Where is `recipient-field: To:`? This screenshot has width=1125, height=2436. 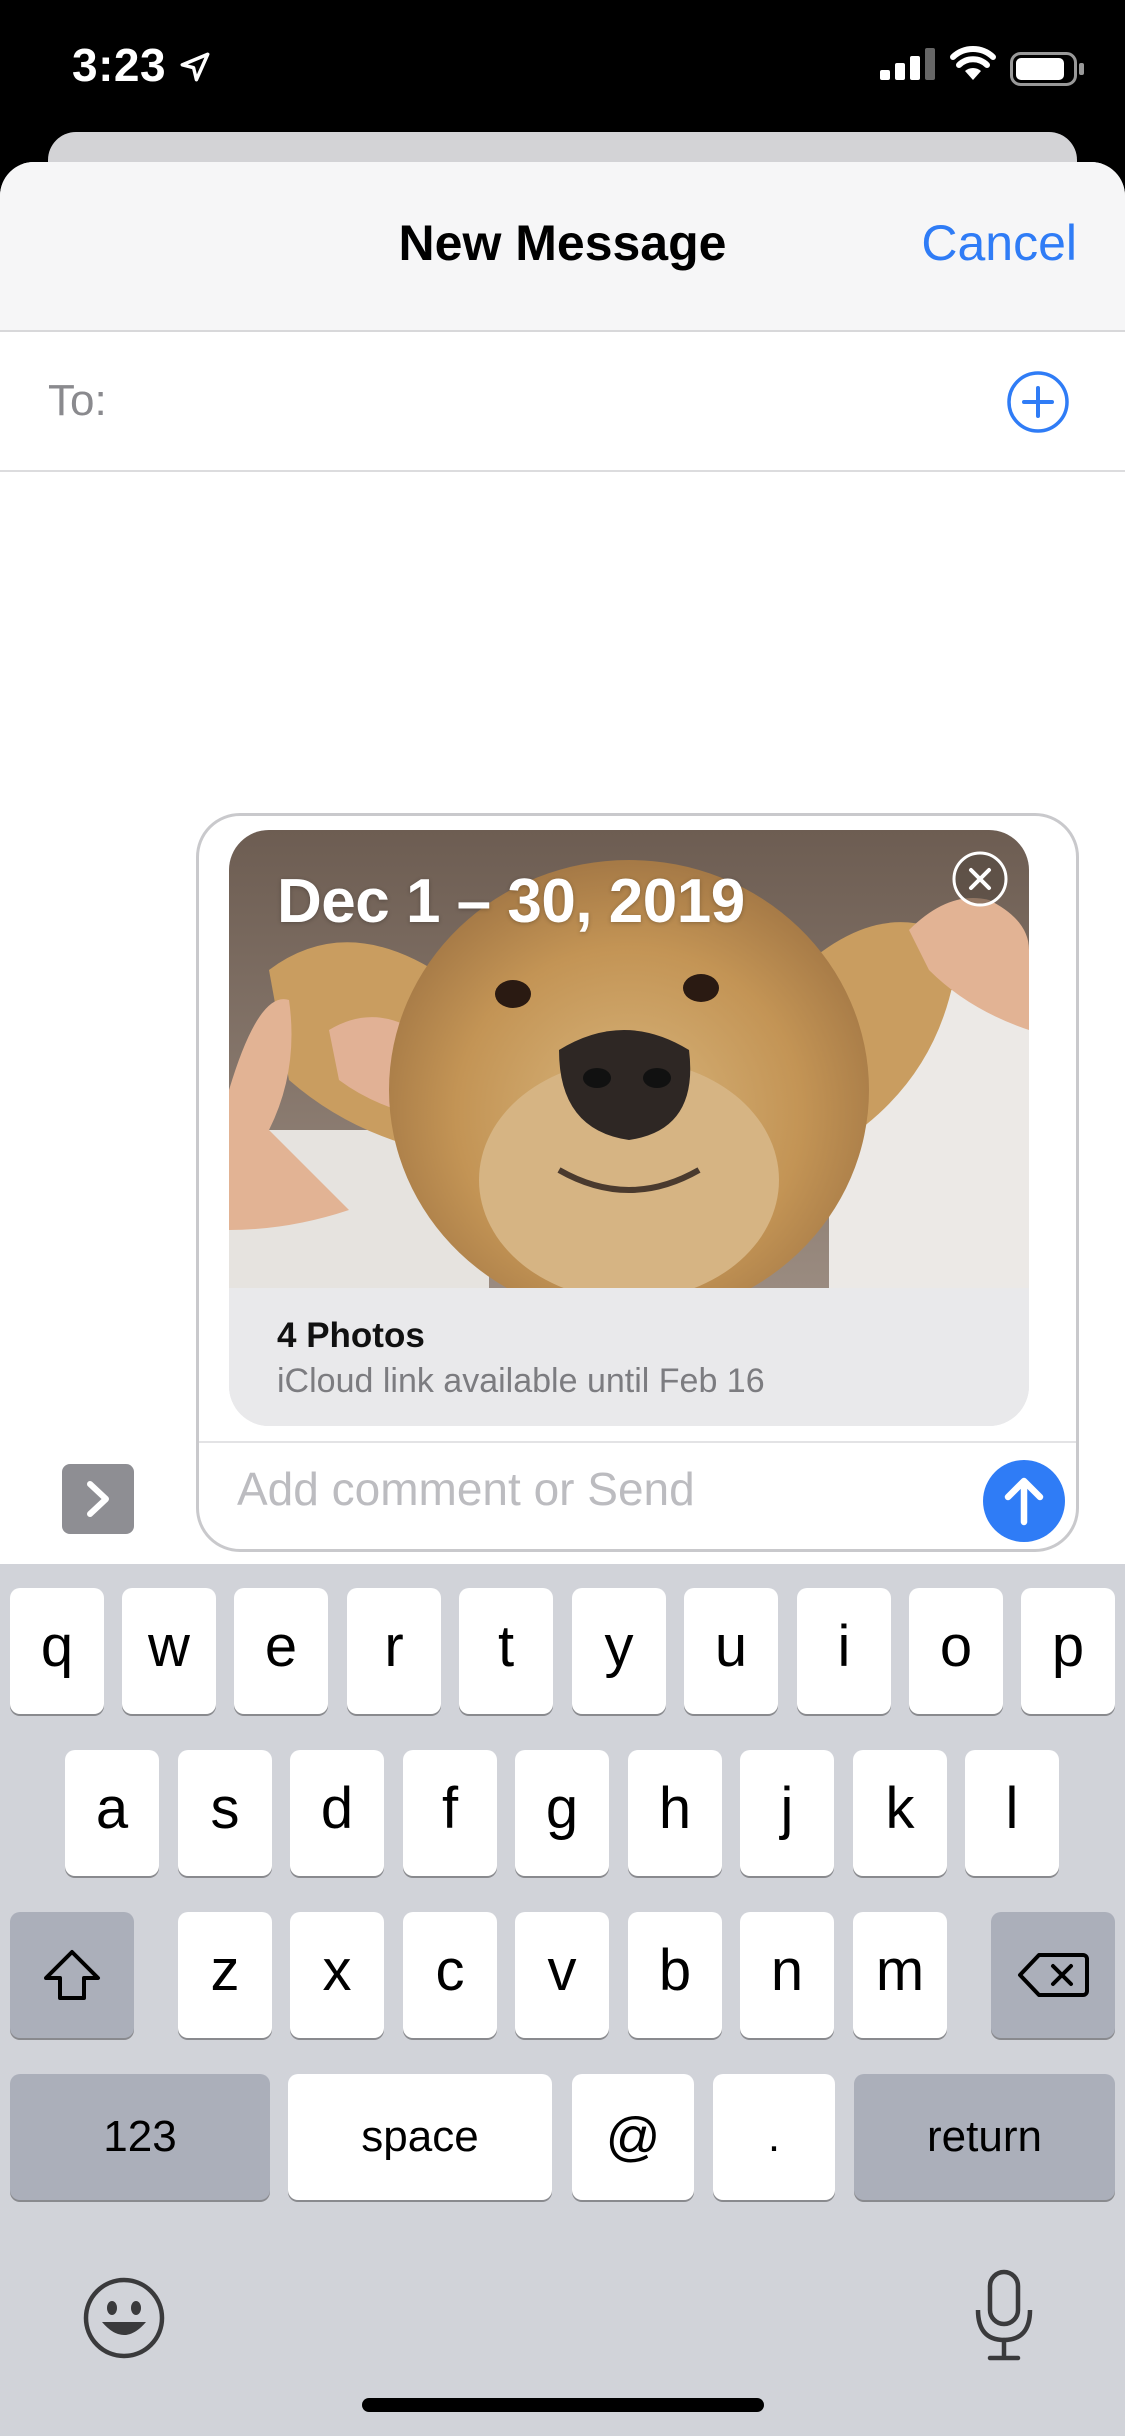
recipient-field: To: is located at coordinates (562, 402).